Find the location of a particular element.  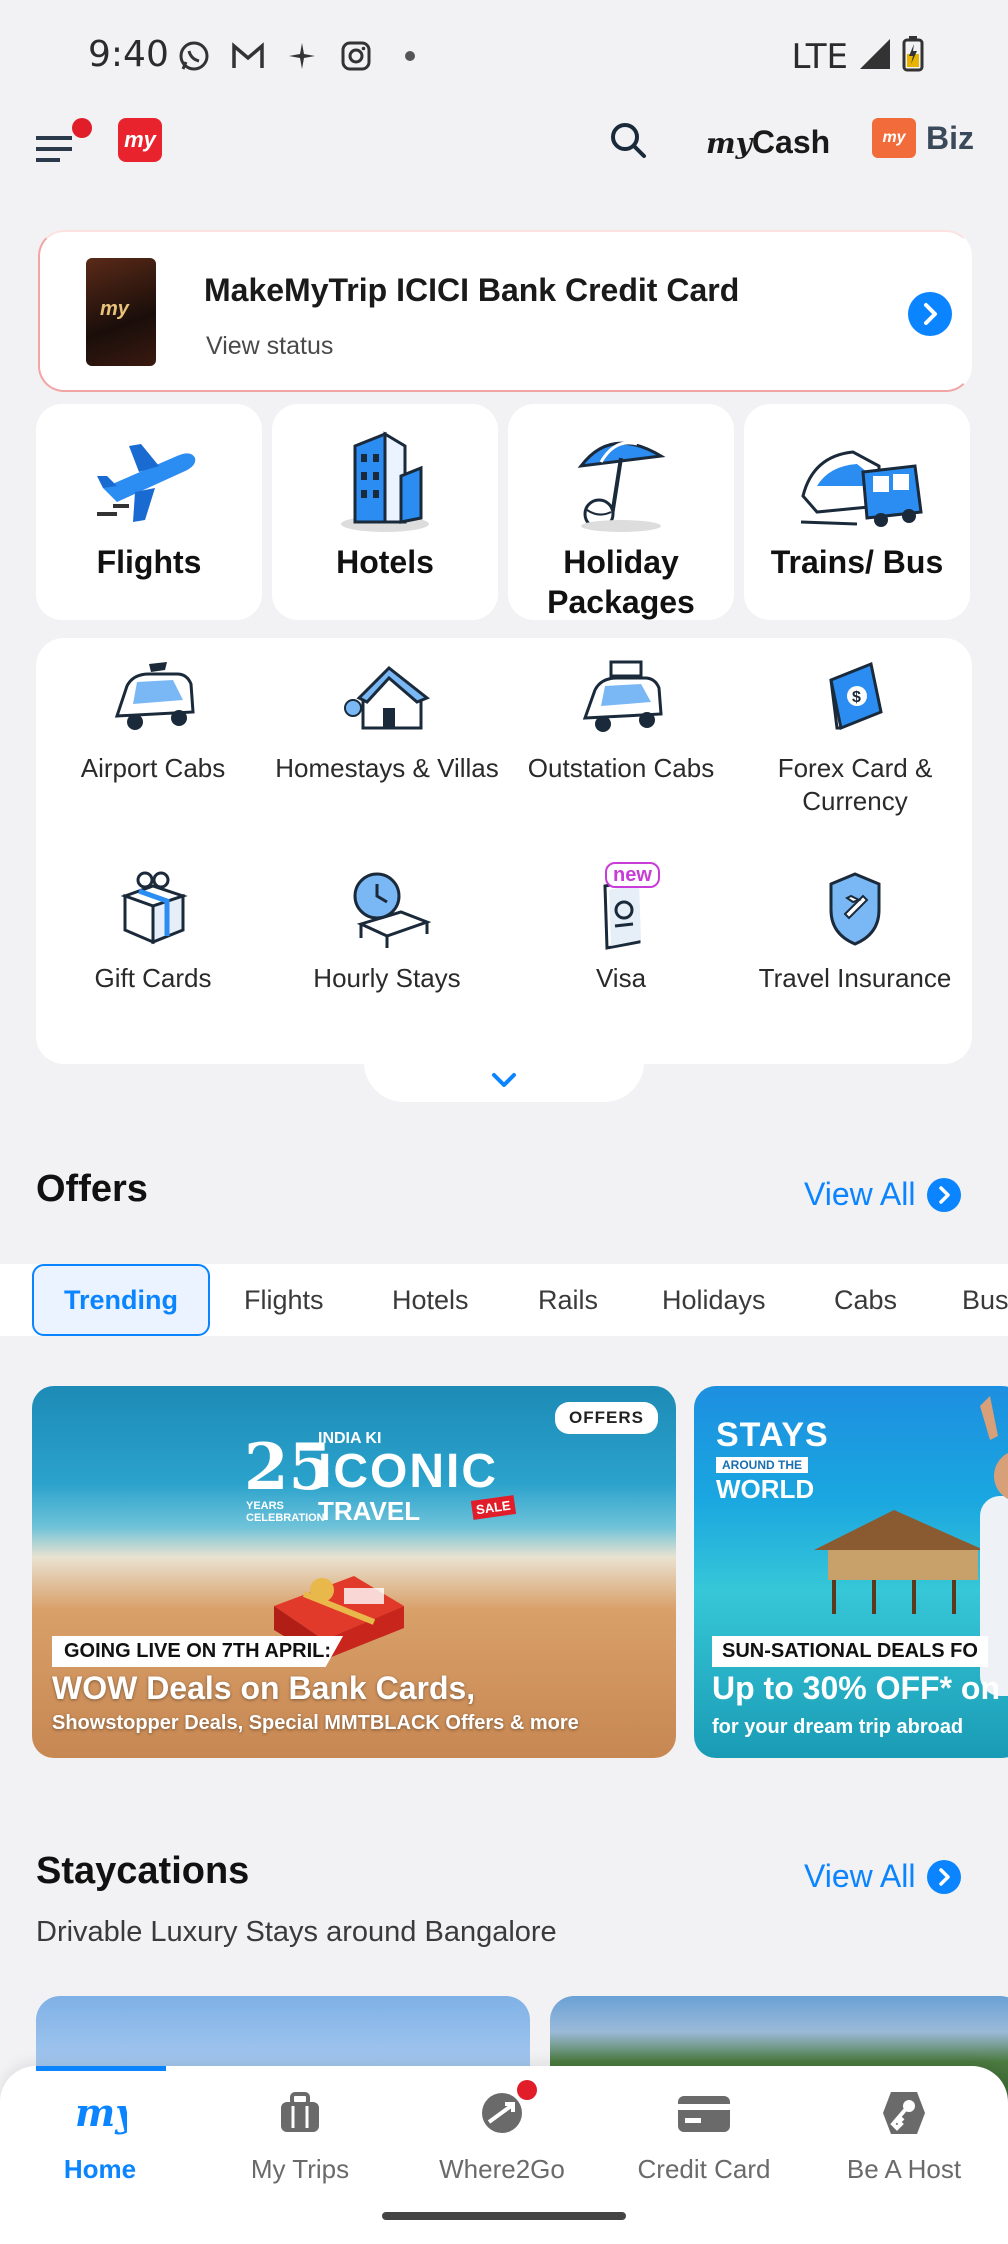

offer-headline: WOW Deals on Bank Cards, is located at coordinates (264, 1688).